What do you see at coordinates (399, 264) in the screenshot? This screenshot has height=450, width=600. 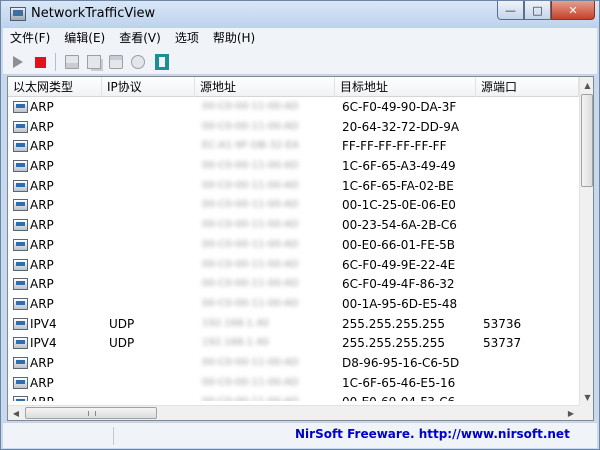 I see `cell-destination-address: 6C-F0-49-9E-22-4E` at bounding box center [399, 264].